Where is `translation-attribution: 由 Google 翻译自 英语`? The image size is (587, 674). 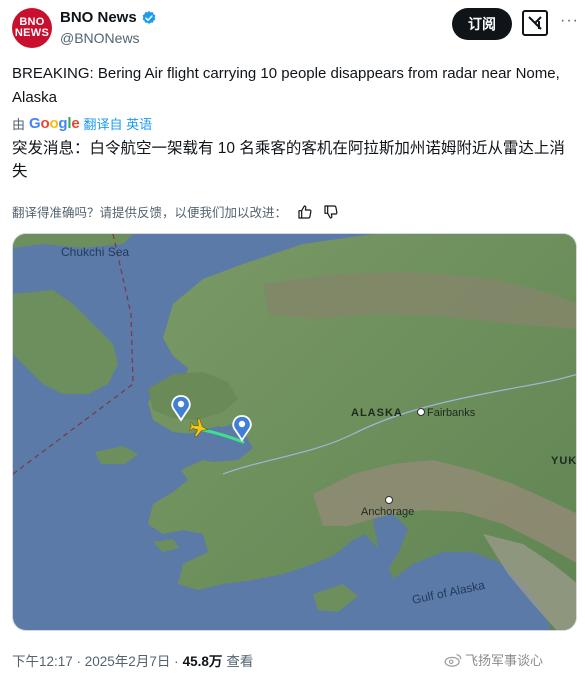
translation-attribution: 由 Google 翻译自 英语 is located at coordinates (82, 123).